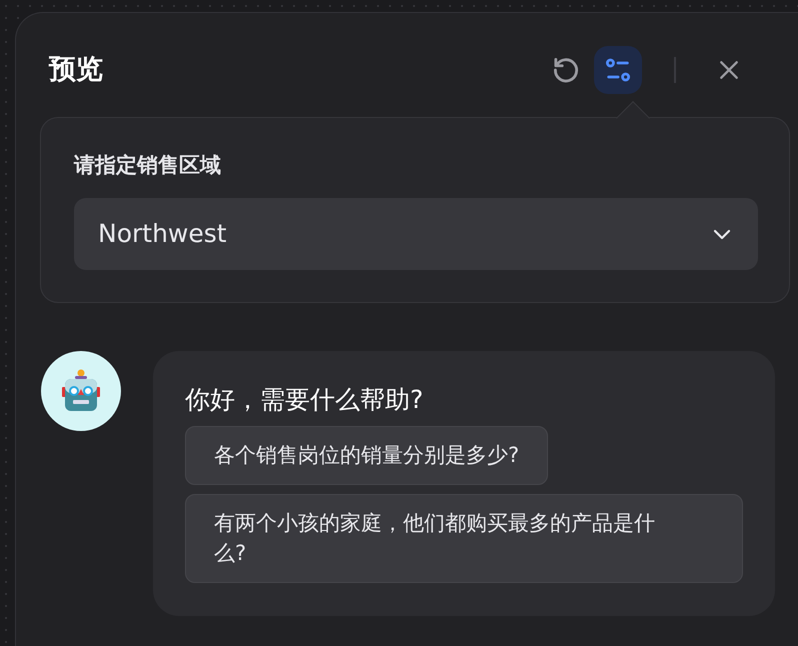 The width and height of the screenshot is (798, 646). What do you see at coordinates (76, 70) in the screenshot?
I see `panel-title: 预览` at bounding box center [76, 70].